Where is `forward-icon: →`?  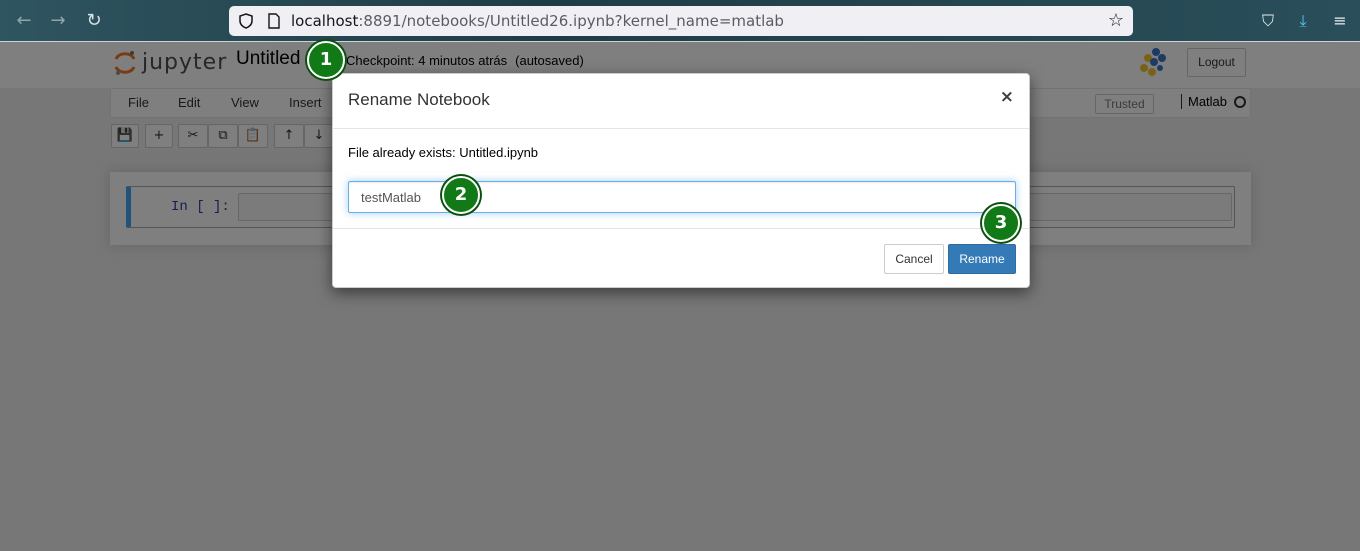 forward-icon: → is located at coordinates (58, 21).